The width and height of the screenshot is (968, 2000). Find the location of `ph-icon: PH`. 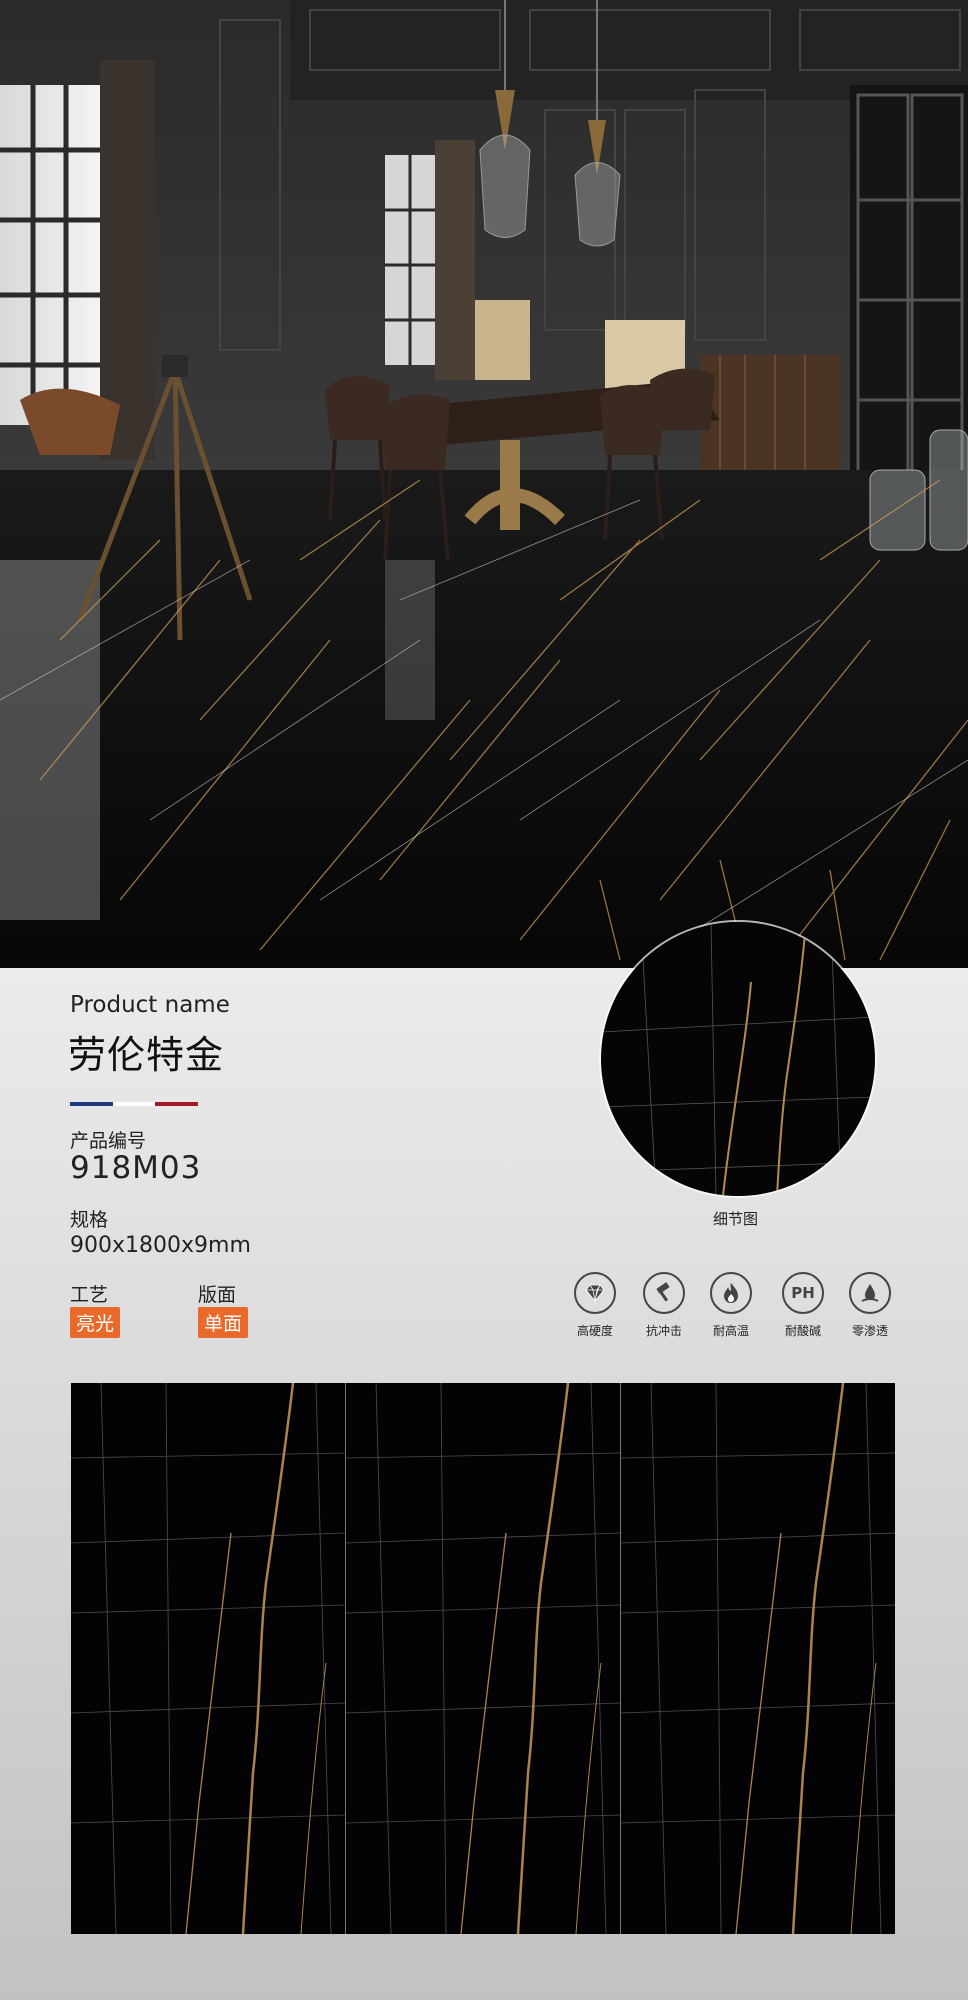

ph-icon: PH is located at coordinates (803, 1293).